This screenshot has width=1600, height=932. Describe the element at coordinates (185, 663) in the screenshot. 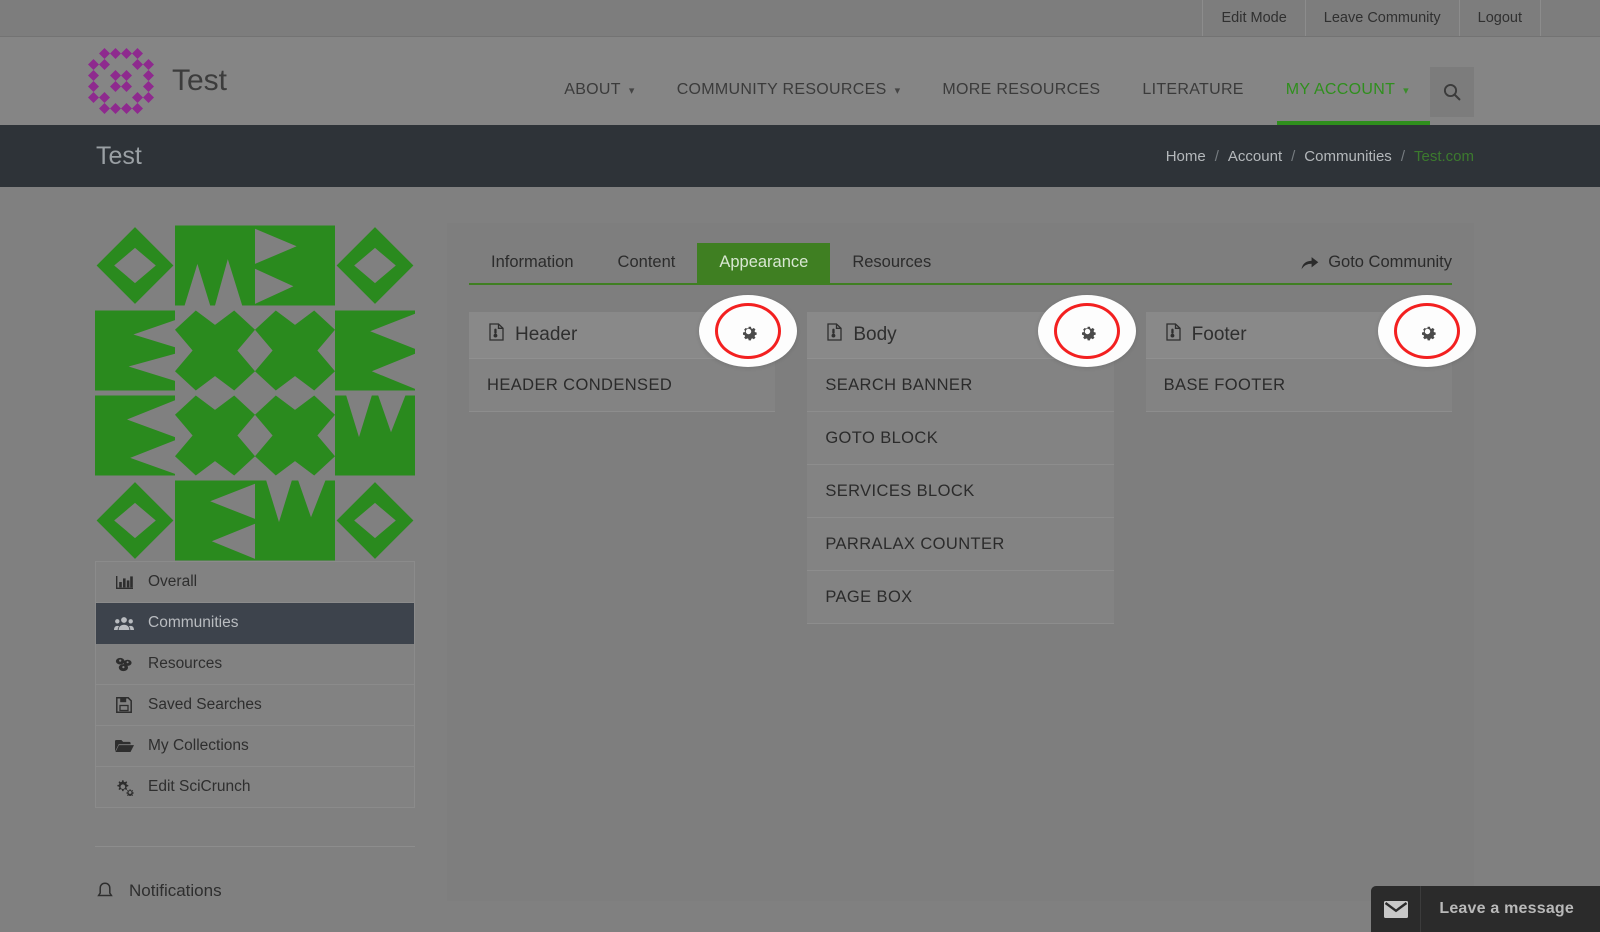

I see `sidebar-item-label: Resources` at that location.